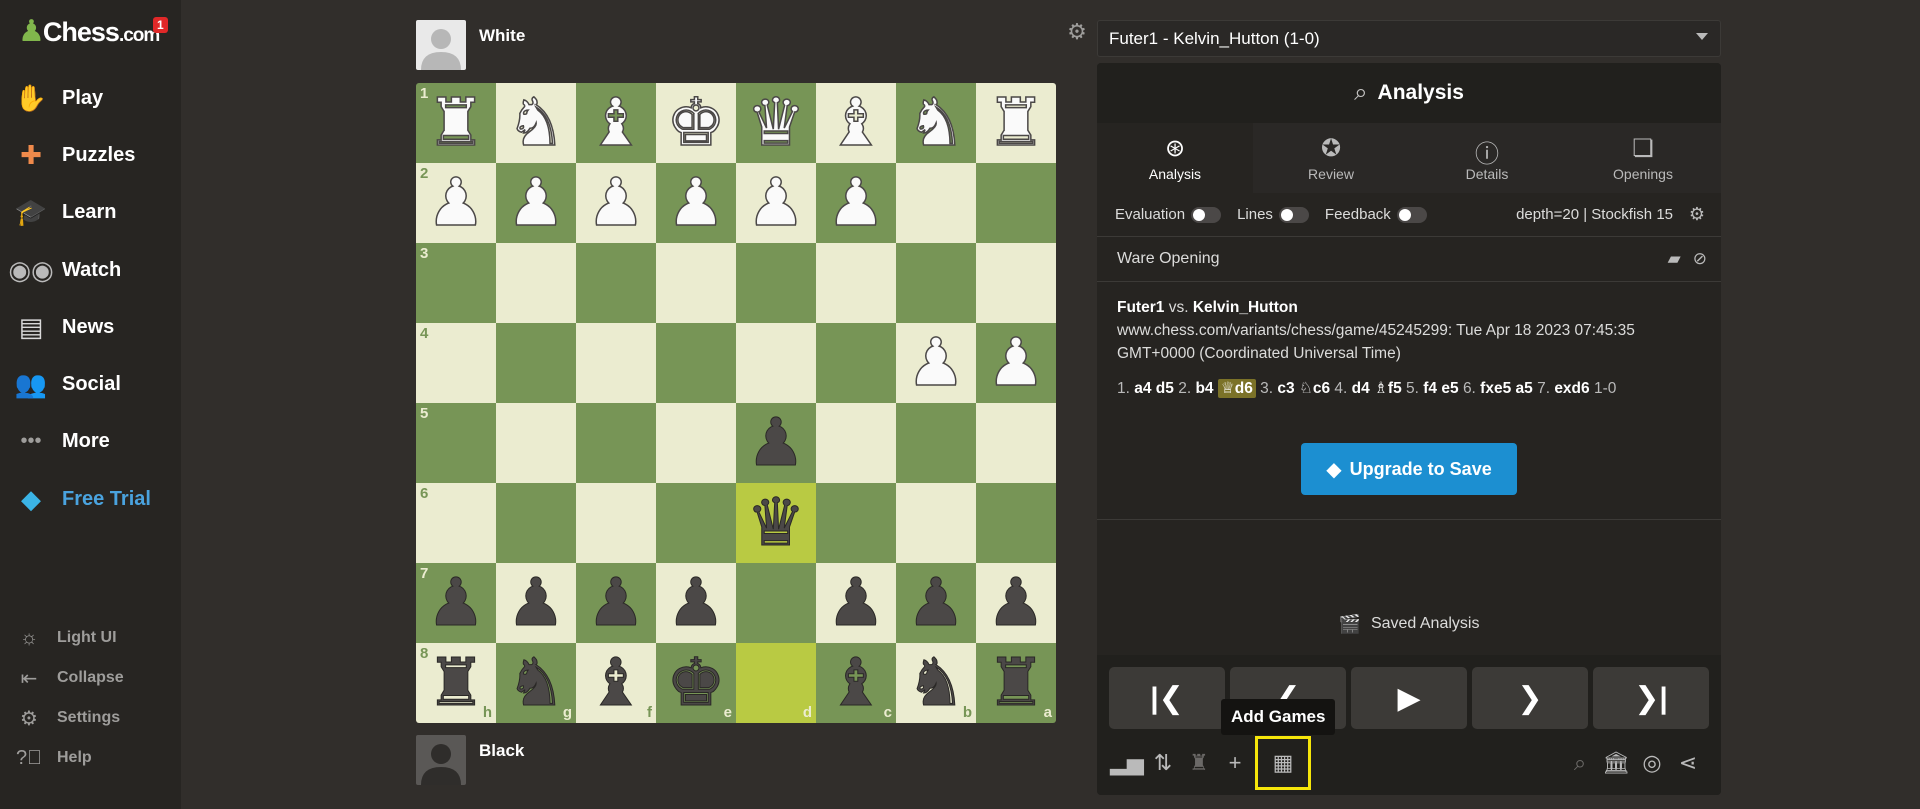  I want to click on board-square: 6, so click(456, 523).